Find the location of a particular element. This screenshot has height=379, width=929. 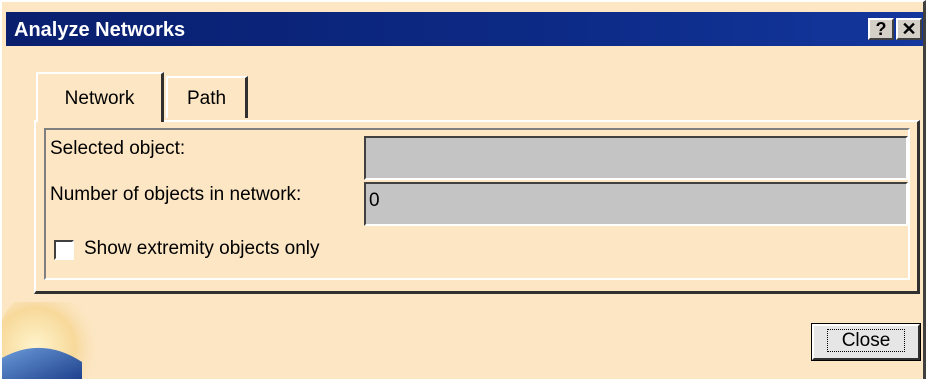

tab-path: Path is located at coordinates (207, 97).